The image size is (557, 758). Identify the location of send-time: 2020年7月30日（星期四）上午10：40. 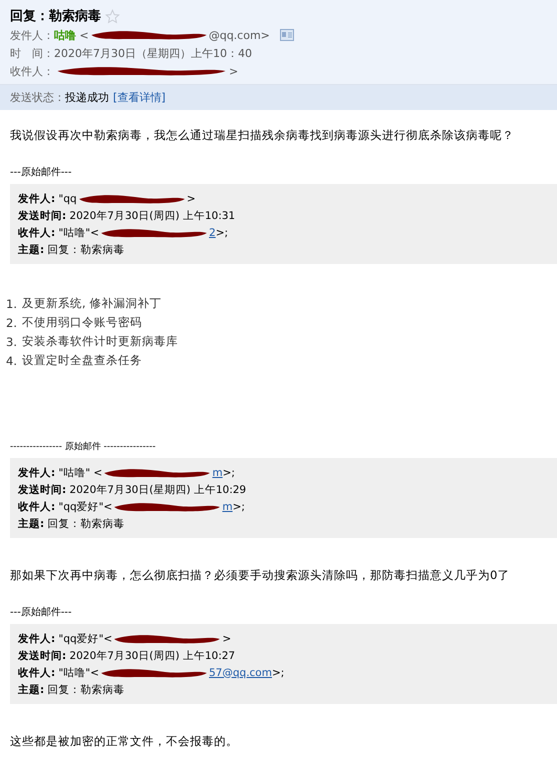
(153, 53).